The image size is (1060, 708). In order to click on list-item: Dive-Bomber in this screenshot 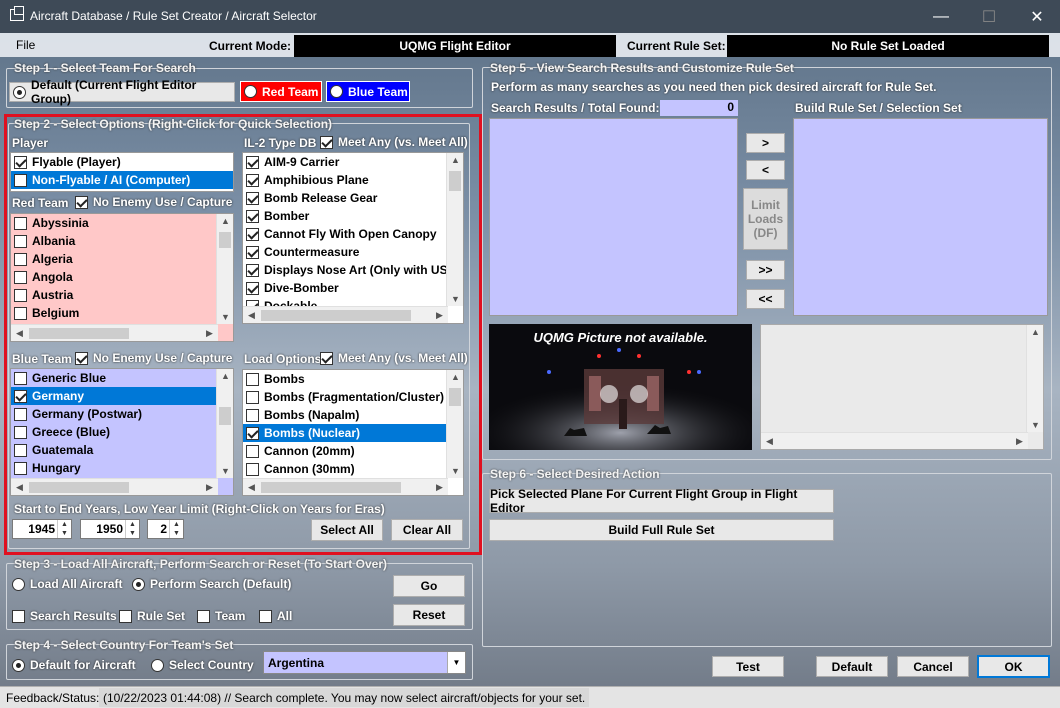, I will do `click(353, 288)`.